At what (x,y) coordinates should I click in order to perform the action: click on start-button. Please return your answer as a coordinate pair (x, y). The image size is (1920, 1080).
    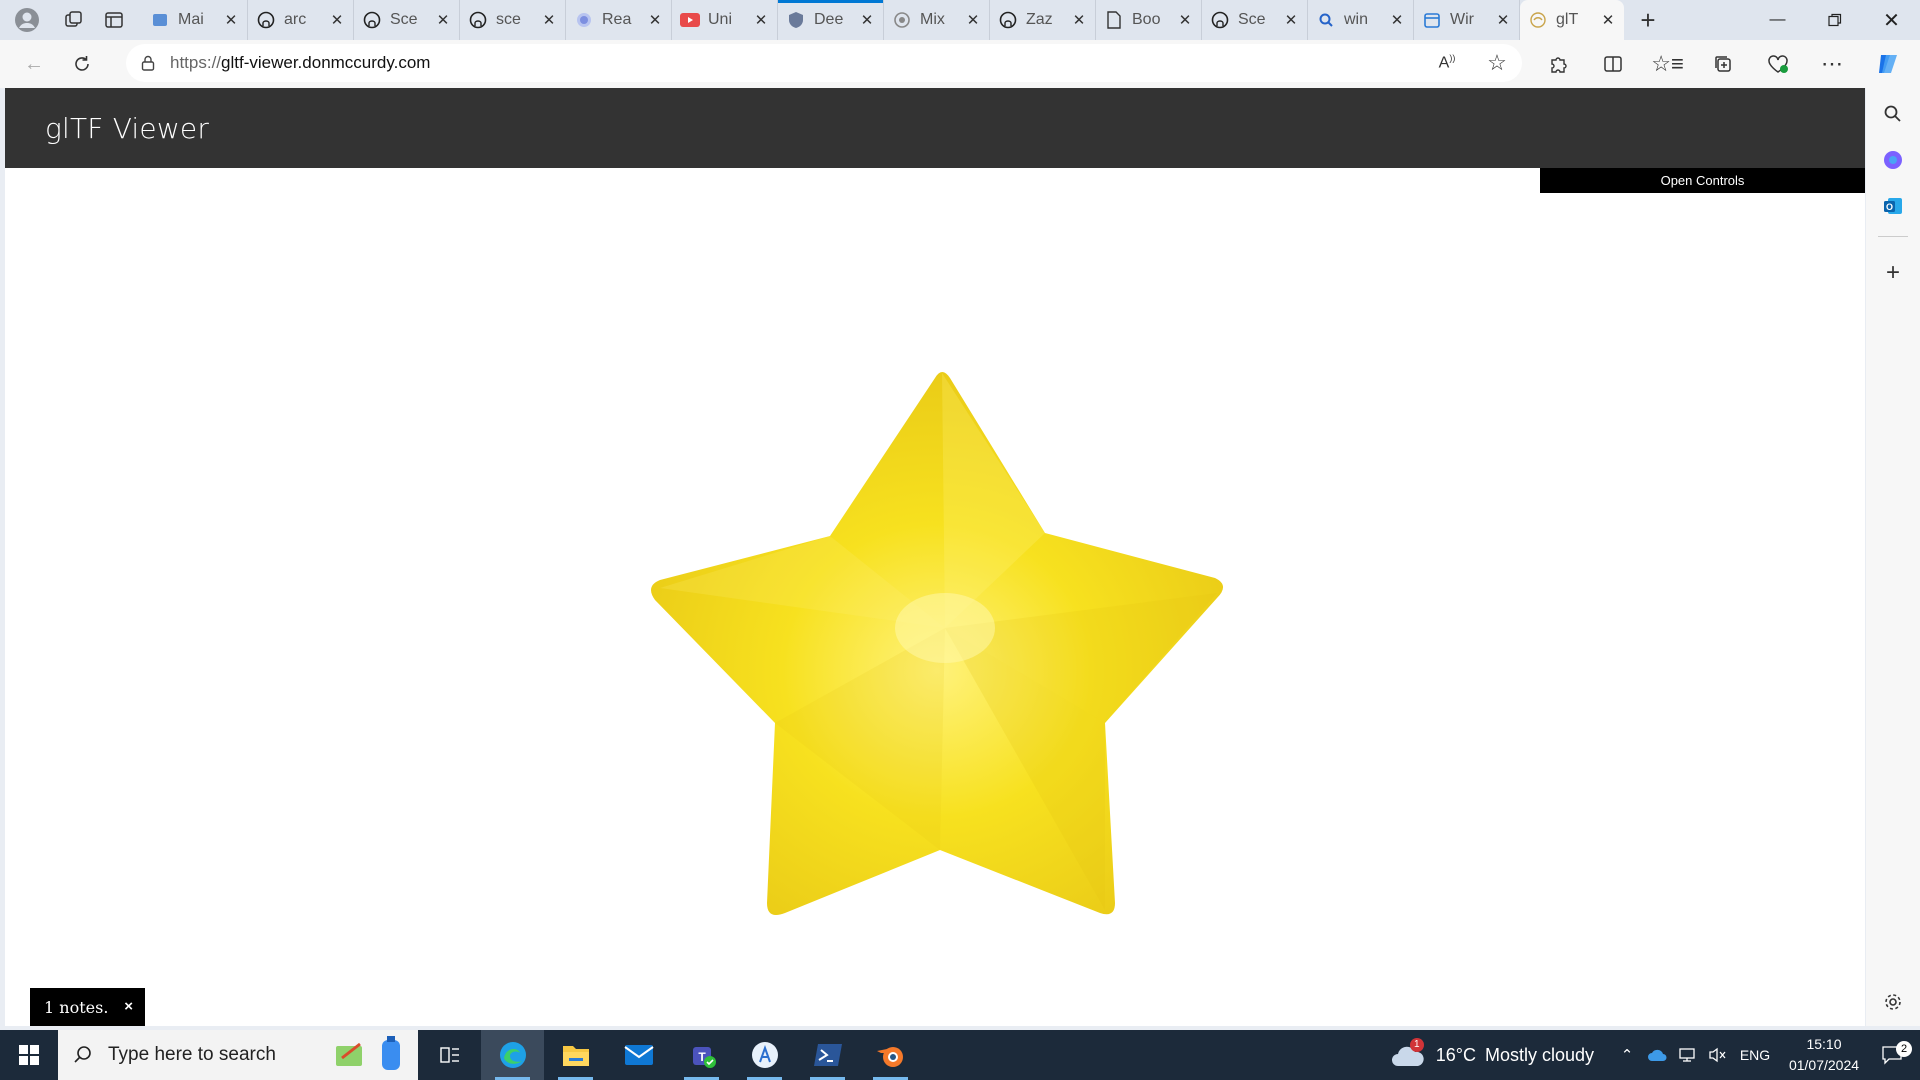
    Looking at the image, I should click on (29, 1055).